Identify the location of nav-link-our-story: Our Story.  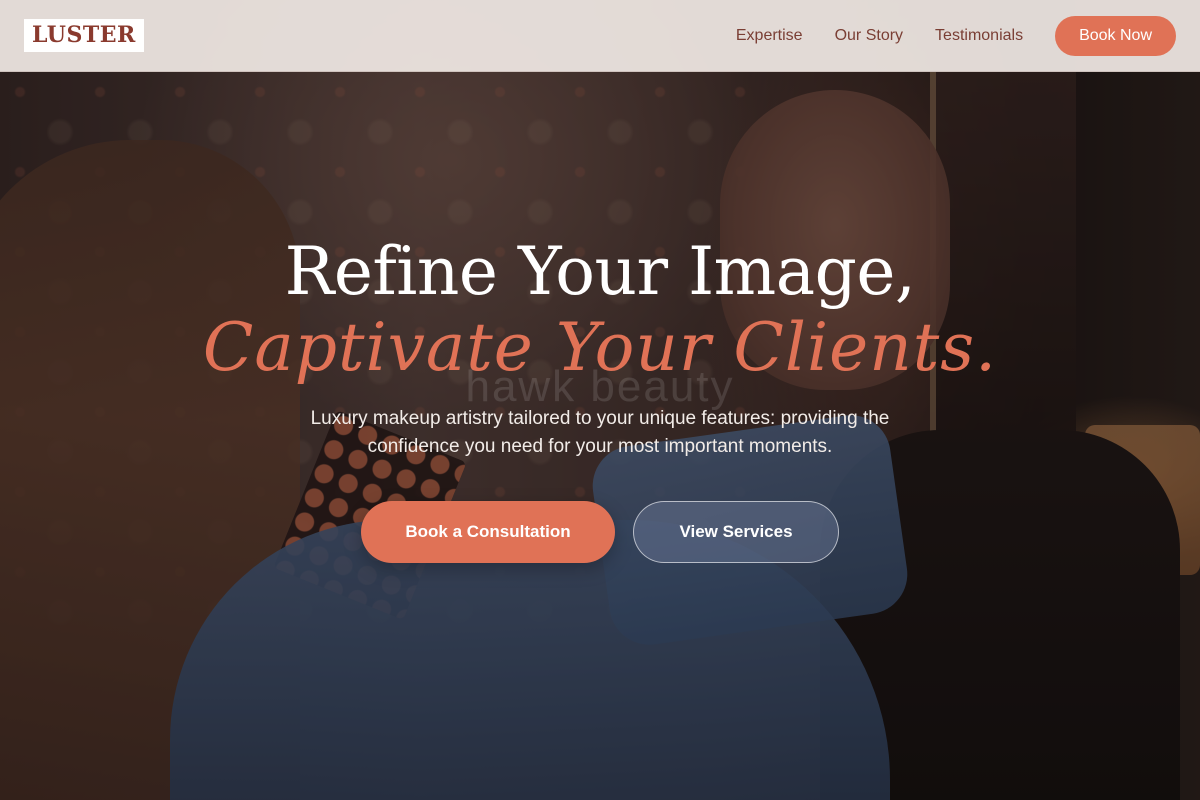
(869, 36).